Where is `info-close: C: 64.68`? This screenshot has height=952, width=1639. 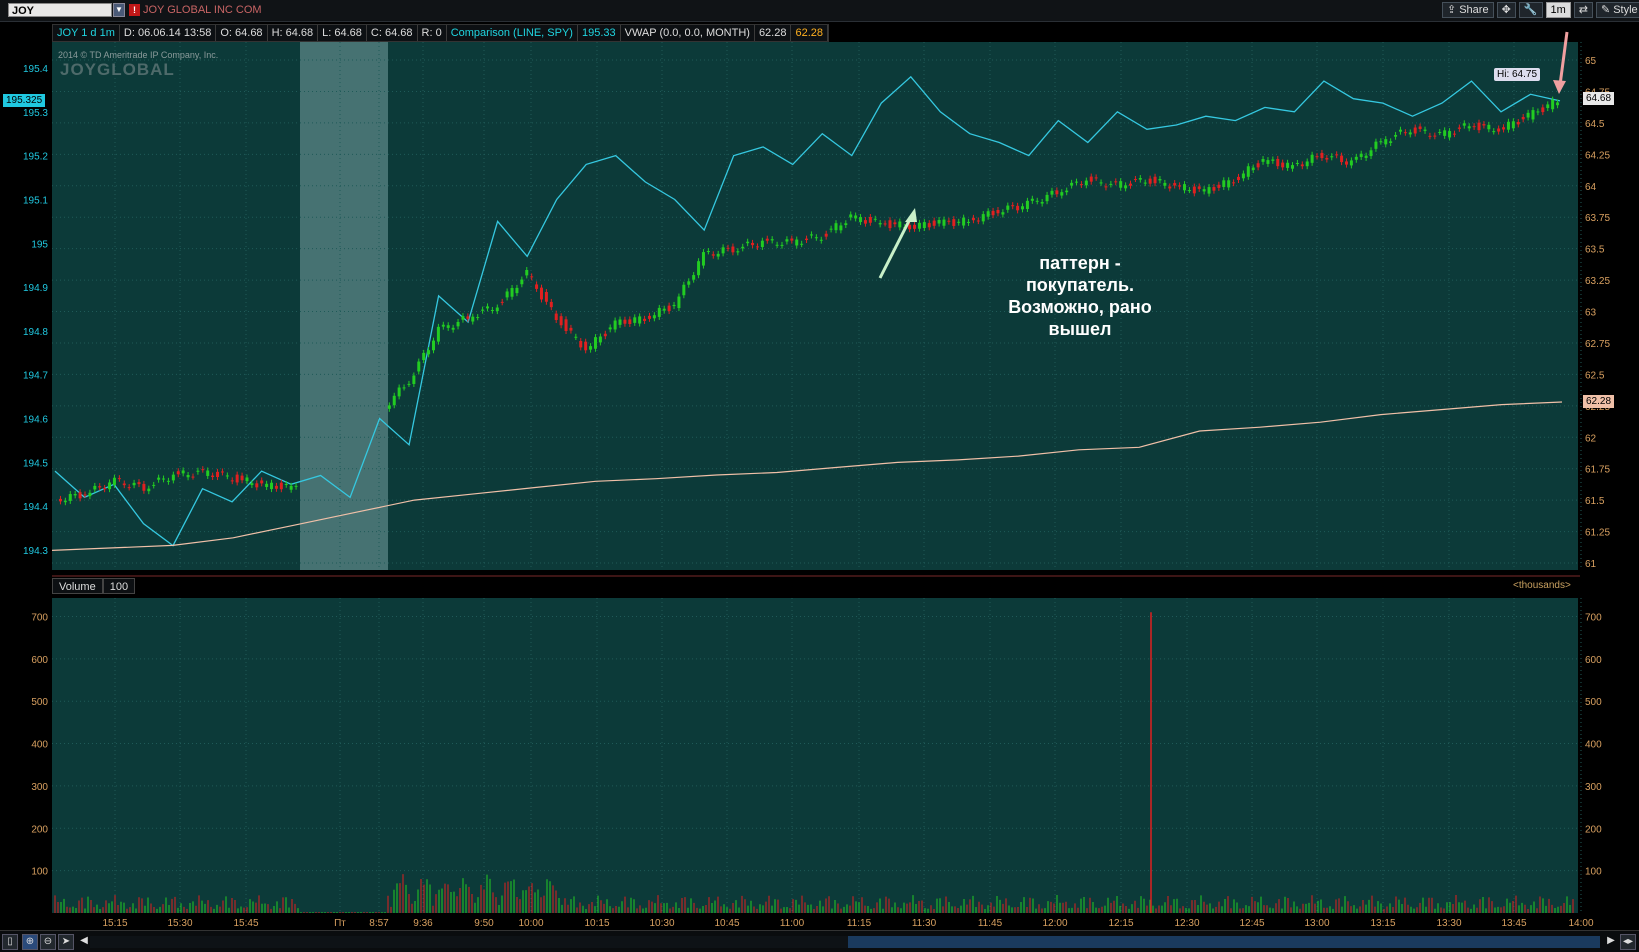 info-close: C: 64.68 is located at coordinates (392, 33).